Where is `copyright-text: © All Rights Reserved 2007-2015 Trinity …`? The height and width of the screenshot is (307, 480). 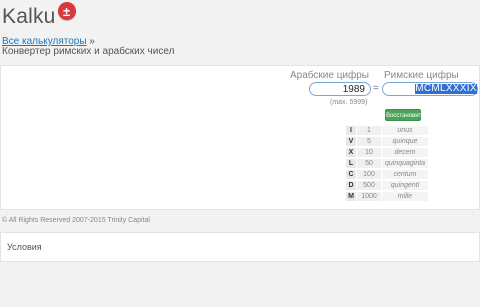 copyright-text: © All Rights Reserved 2007-2015 Trinity … is located at coordinates (76, 220).